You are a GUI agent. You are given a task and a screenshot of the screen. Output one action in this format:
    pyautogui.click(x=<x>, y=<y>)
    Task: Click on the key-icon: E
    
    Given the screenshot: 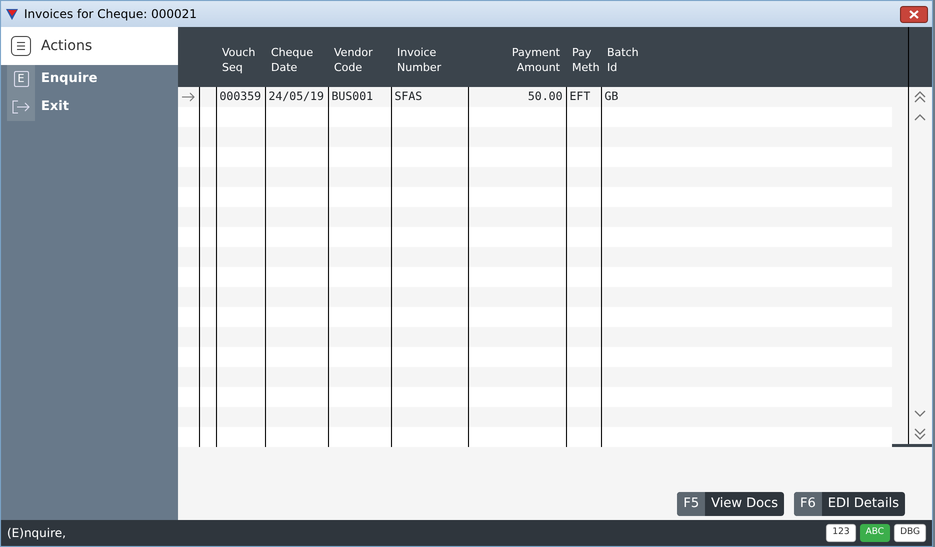 What is the action you would take?
    pyautogui.click(x=21, y=79)
    